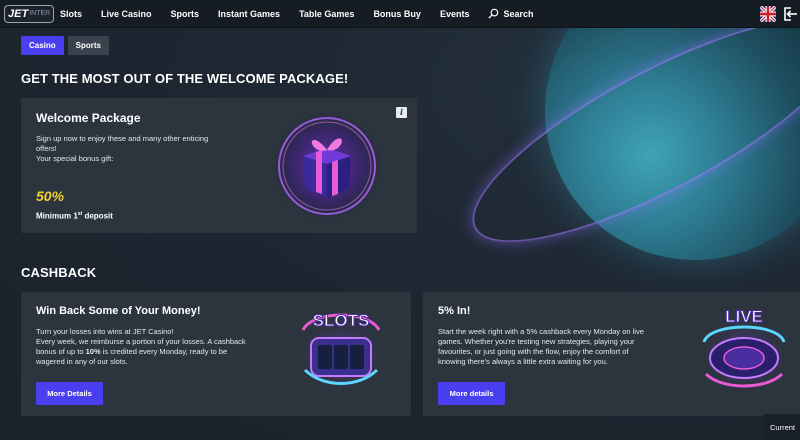  Describe the element at coordinates (185, 78) in the screenshot. I see `welcome-heading: GET THE MOST OUT OF THE WELCOME PACKAGE!` at that location.